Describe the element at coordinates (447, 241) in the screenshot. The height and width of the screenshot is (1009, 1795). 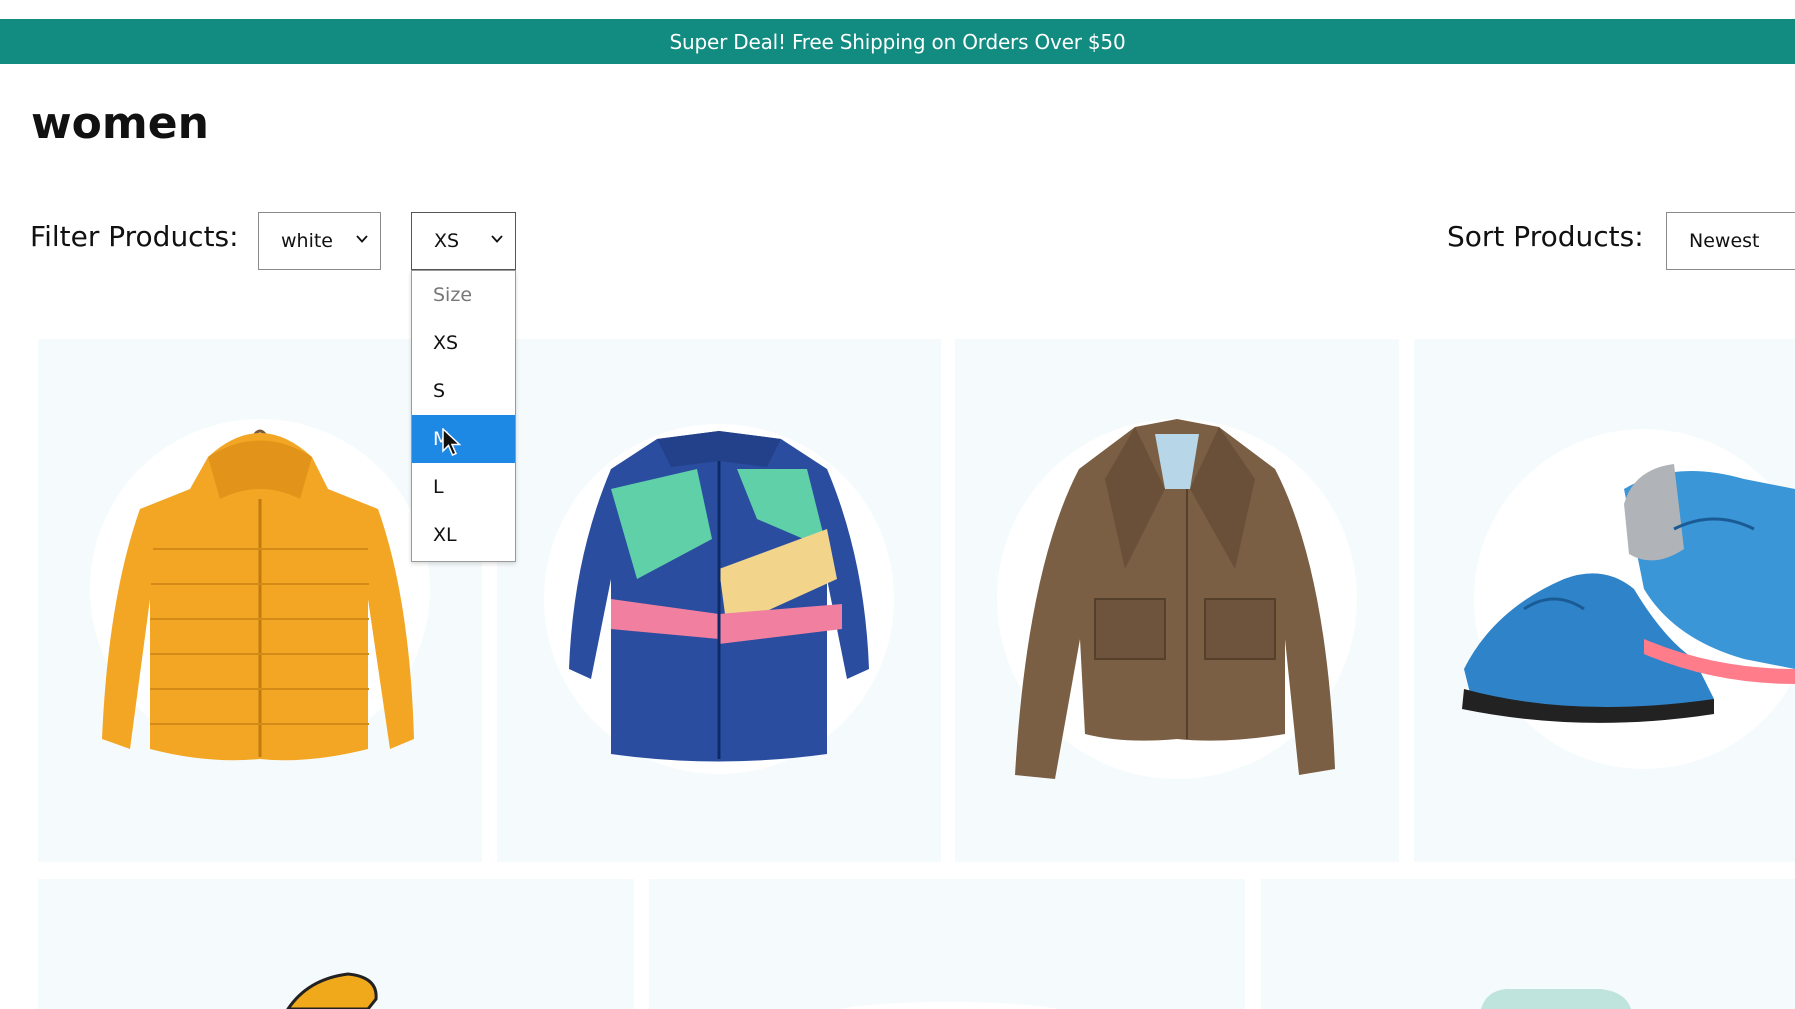
I see `size-filter-value: XS` at that location.